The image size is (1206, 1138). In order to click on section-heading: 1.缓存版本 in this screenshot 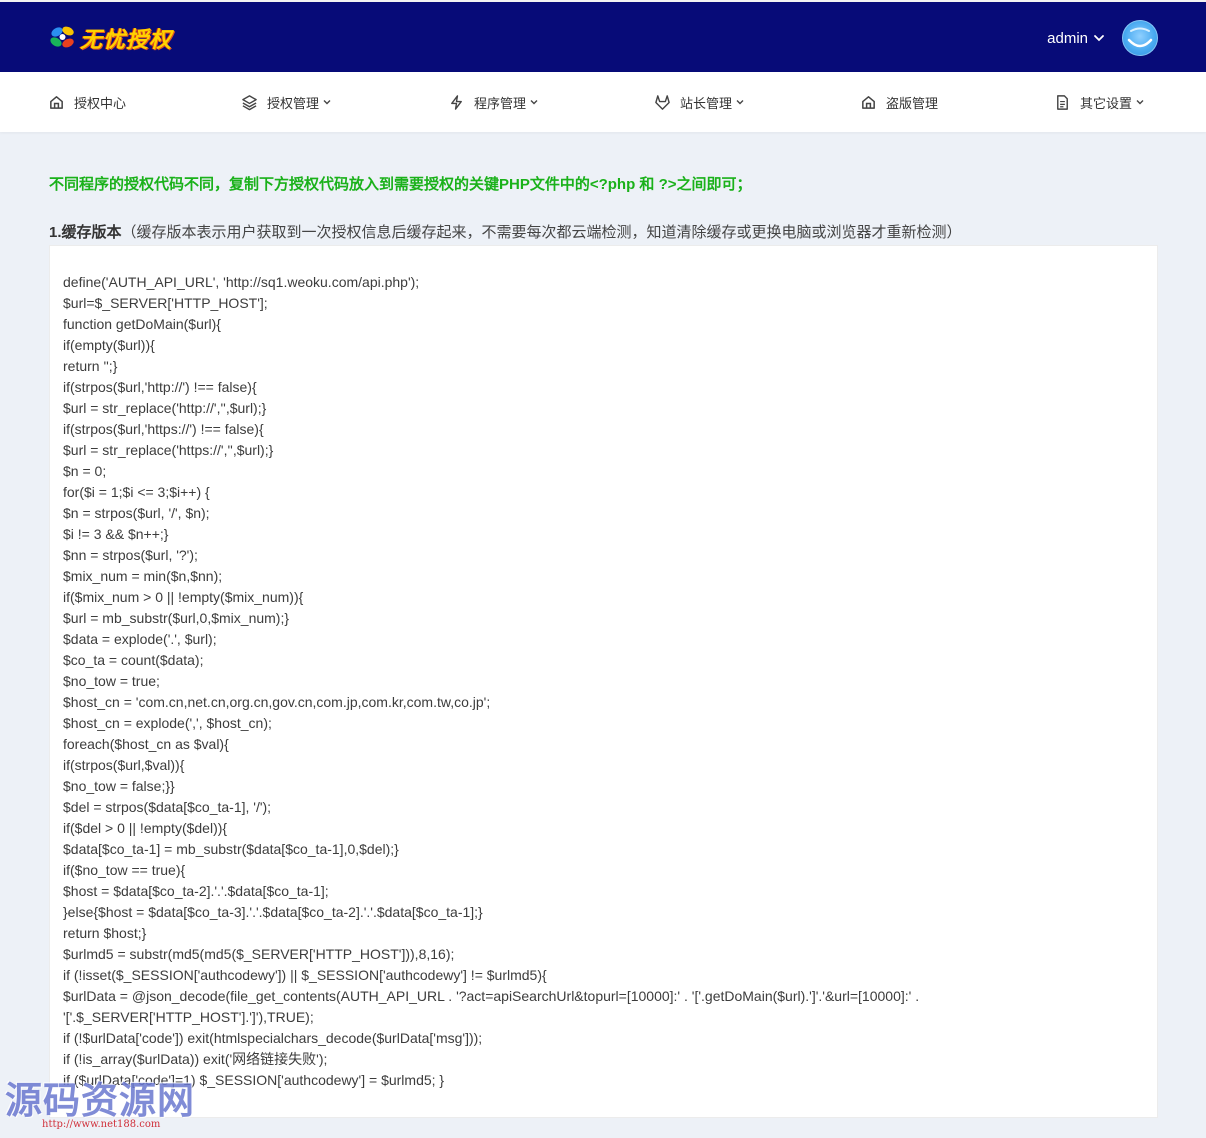, I will do `click(85, 232)`.